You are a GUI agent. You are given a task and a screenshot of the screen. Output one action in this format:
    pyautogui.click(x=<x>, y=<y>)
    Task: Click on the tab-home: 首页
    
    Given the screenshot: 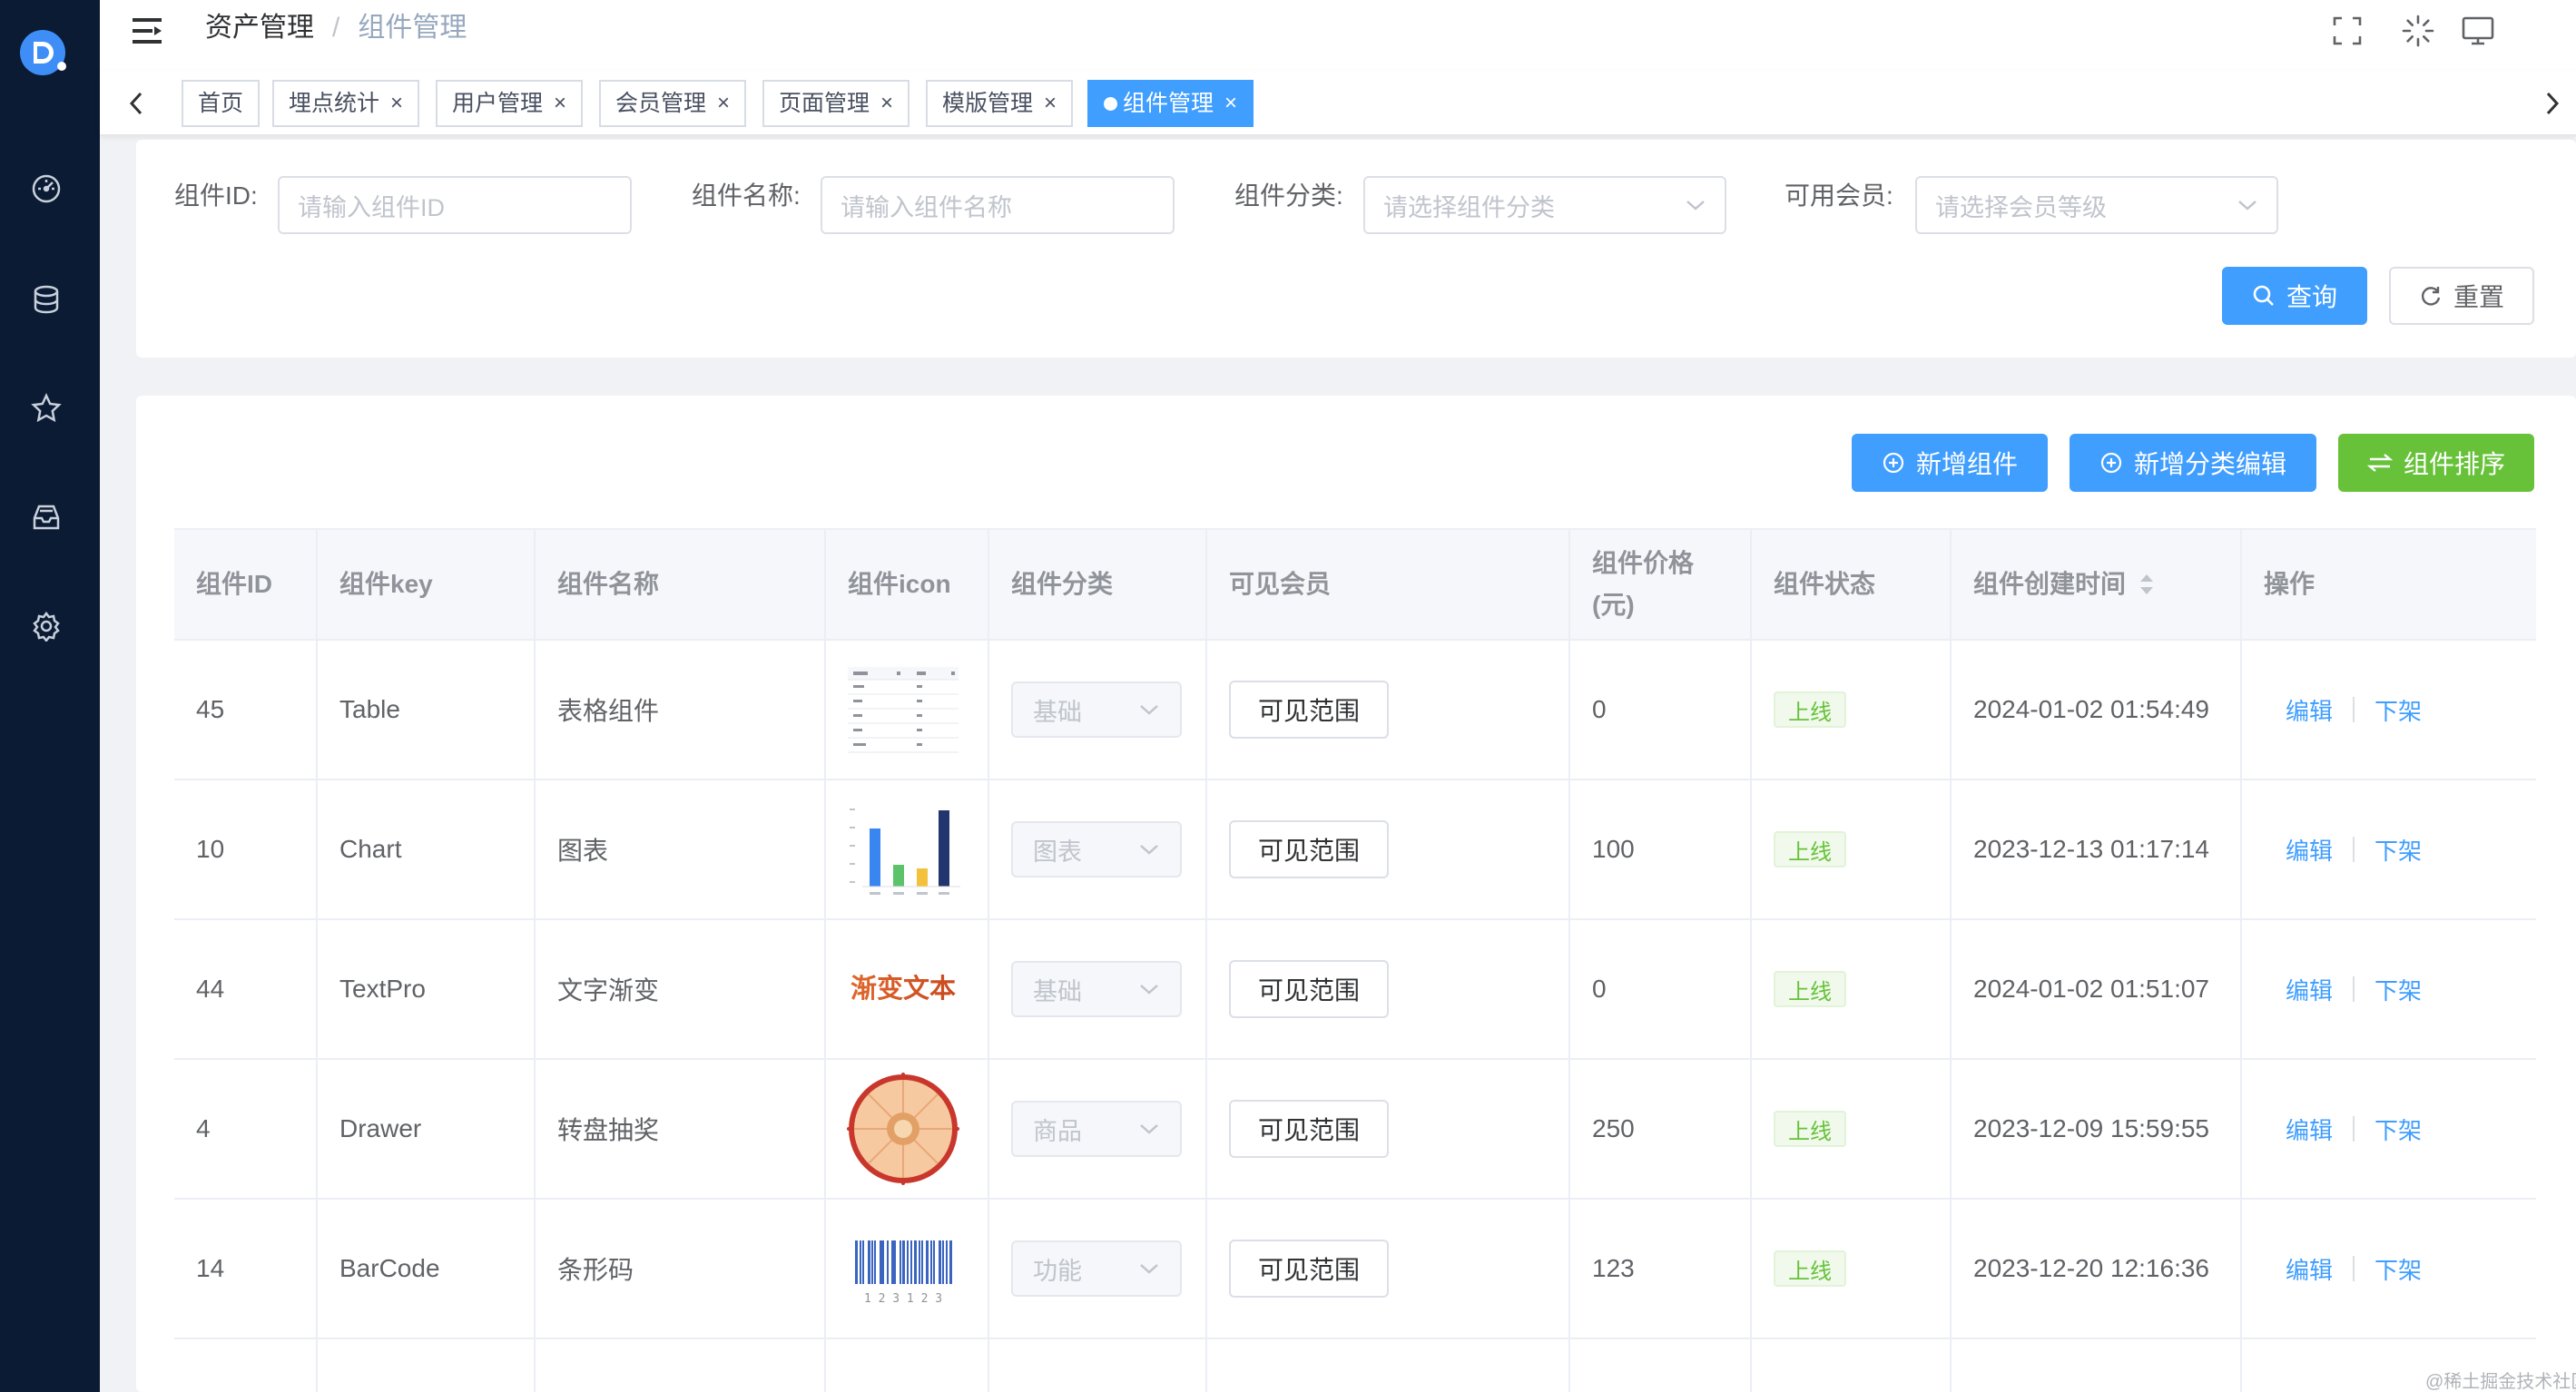 What is the action you would take?
    pyautogui.click(x=221, y=103)
    